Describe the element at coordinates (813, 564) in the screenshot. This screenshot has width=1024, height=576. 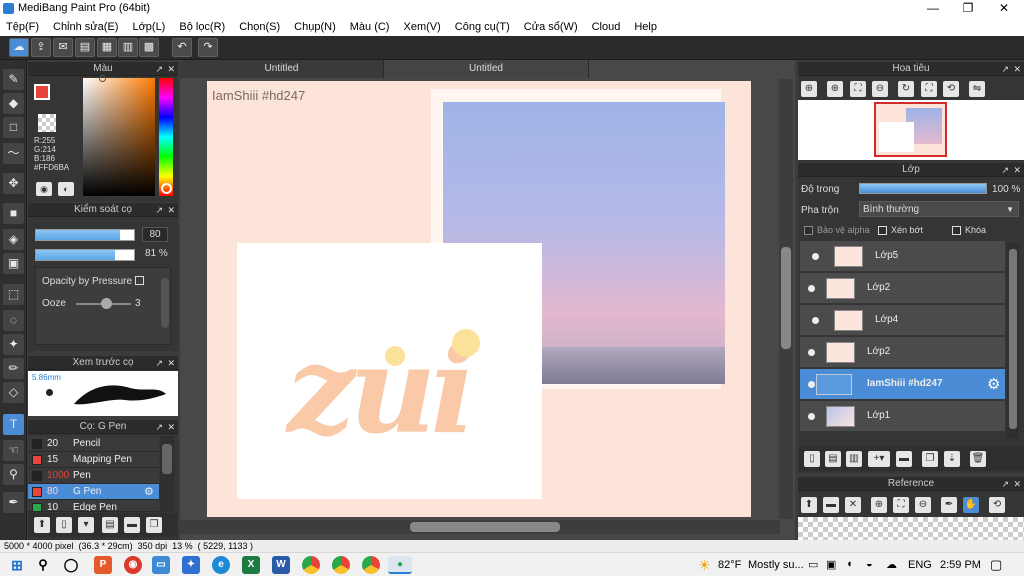
I see `battery-icon: ▭` at that location.